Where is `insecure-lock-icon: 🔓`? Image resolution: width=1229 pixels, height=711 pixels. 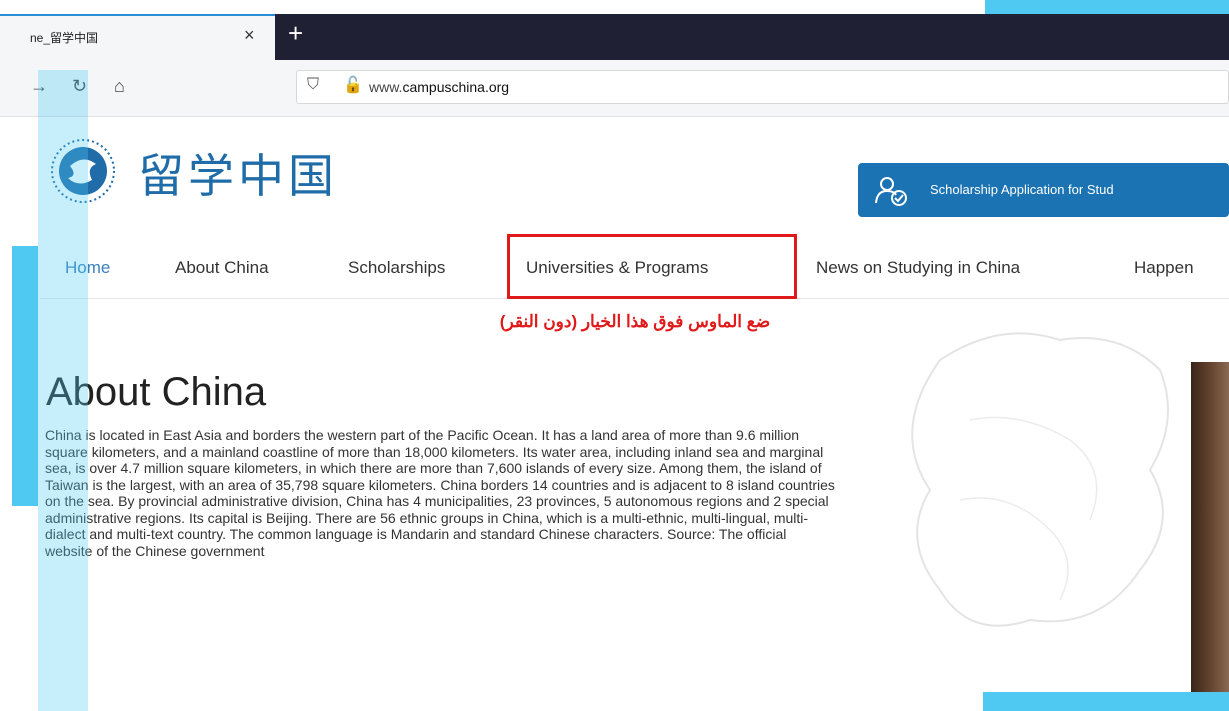 insecure-lock-icon: 🔓 is located at coordinates (353, 85).